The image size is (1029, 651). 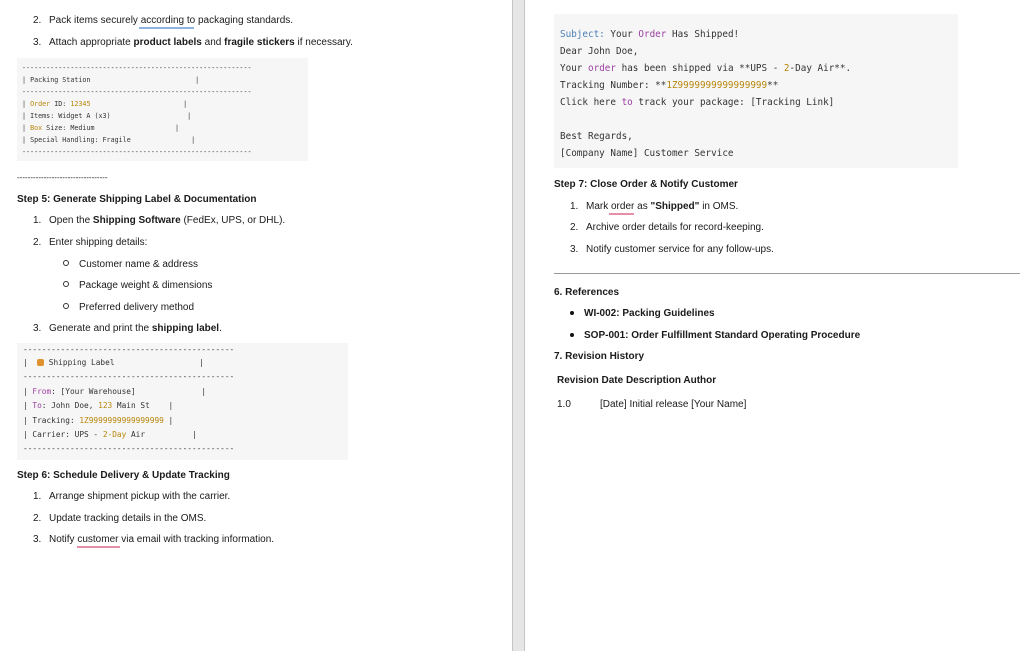 I want to click on list-item: 2. Enter shipping details:, so click(x=90, y=242).